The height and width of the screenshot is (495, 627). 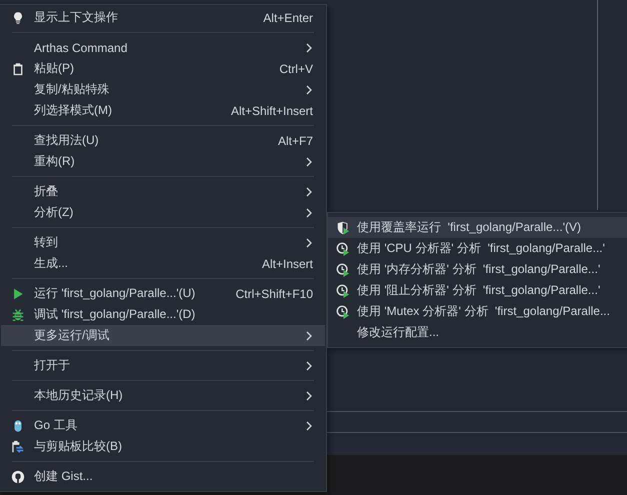 What do you see at coordinates (163, 110) in the screenshot?
I see `menu-item: 列选择模式(M) Alt+Shift+Insert` at bounding box center [163, 110].